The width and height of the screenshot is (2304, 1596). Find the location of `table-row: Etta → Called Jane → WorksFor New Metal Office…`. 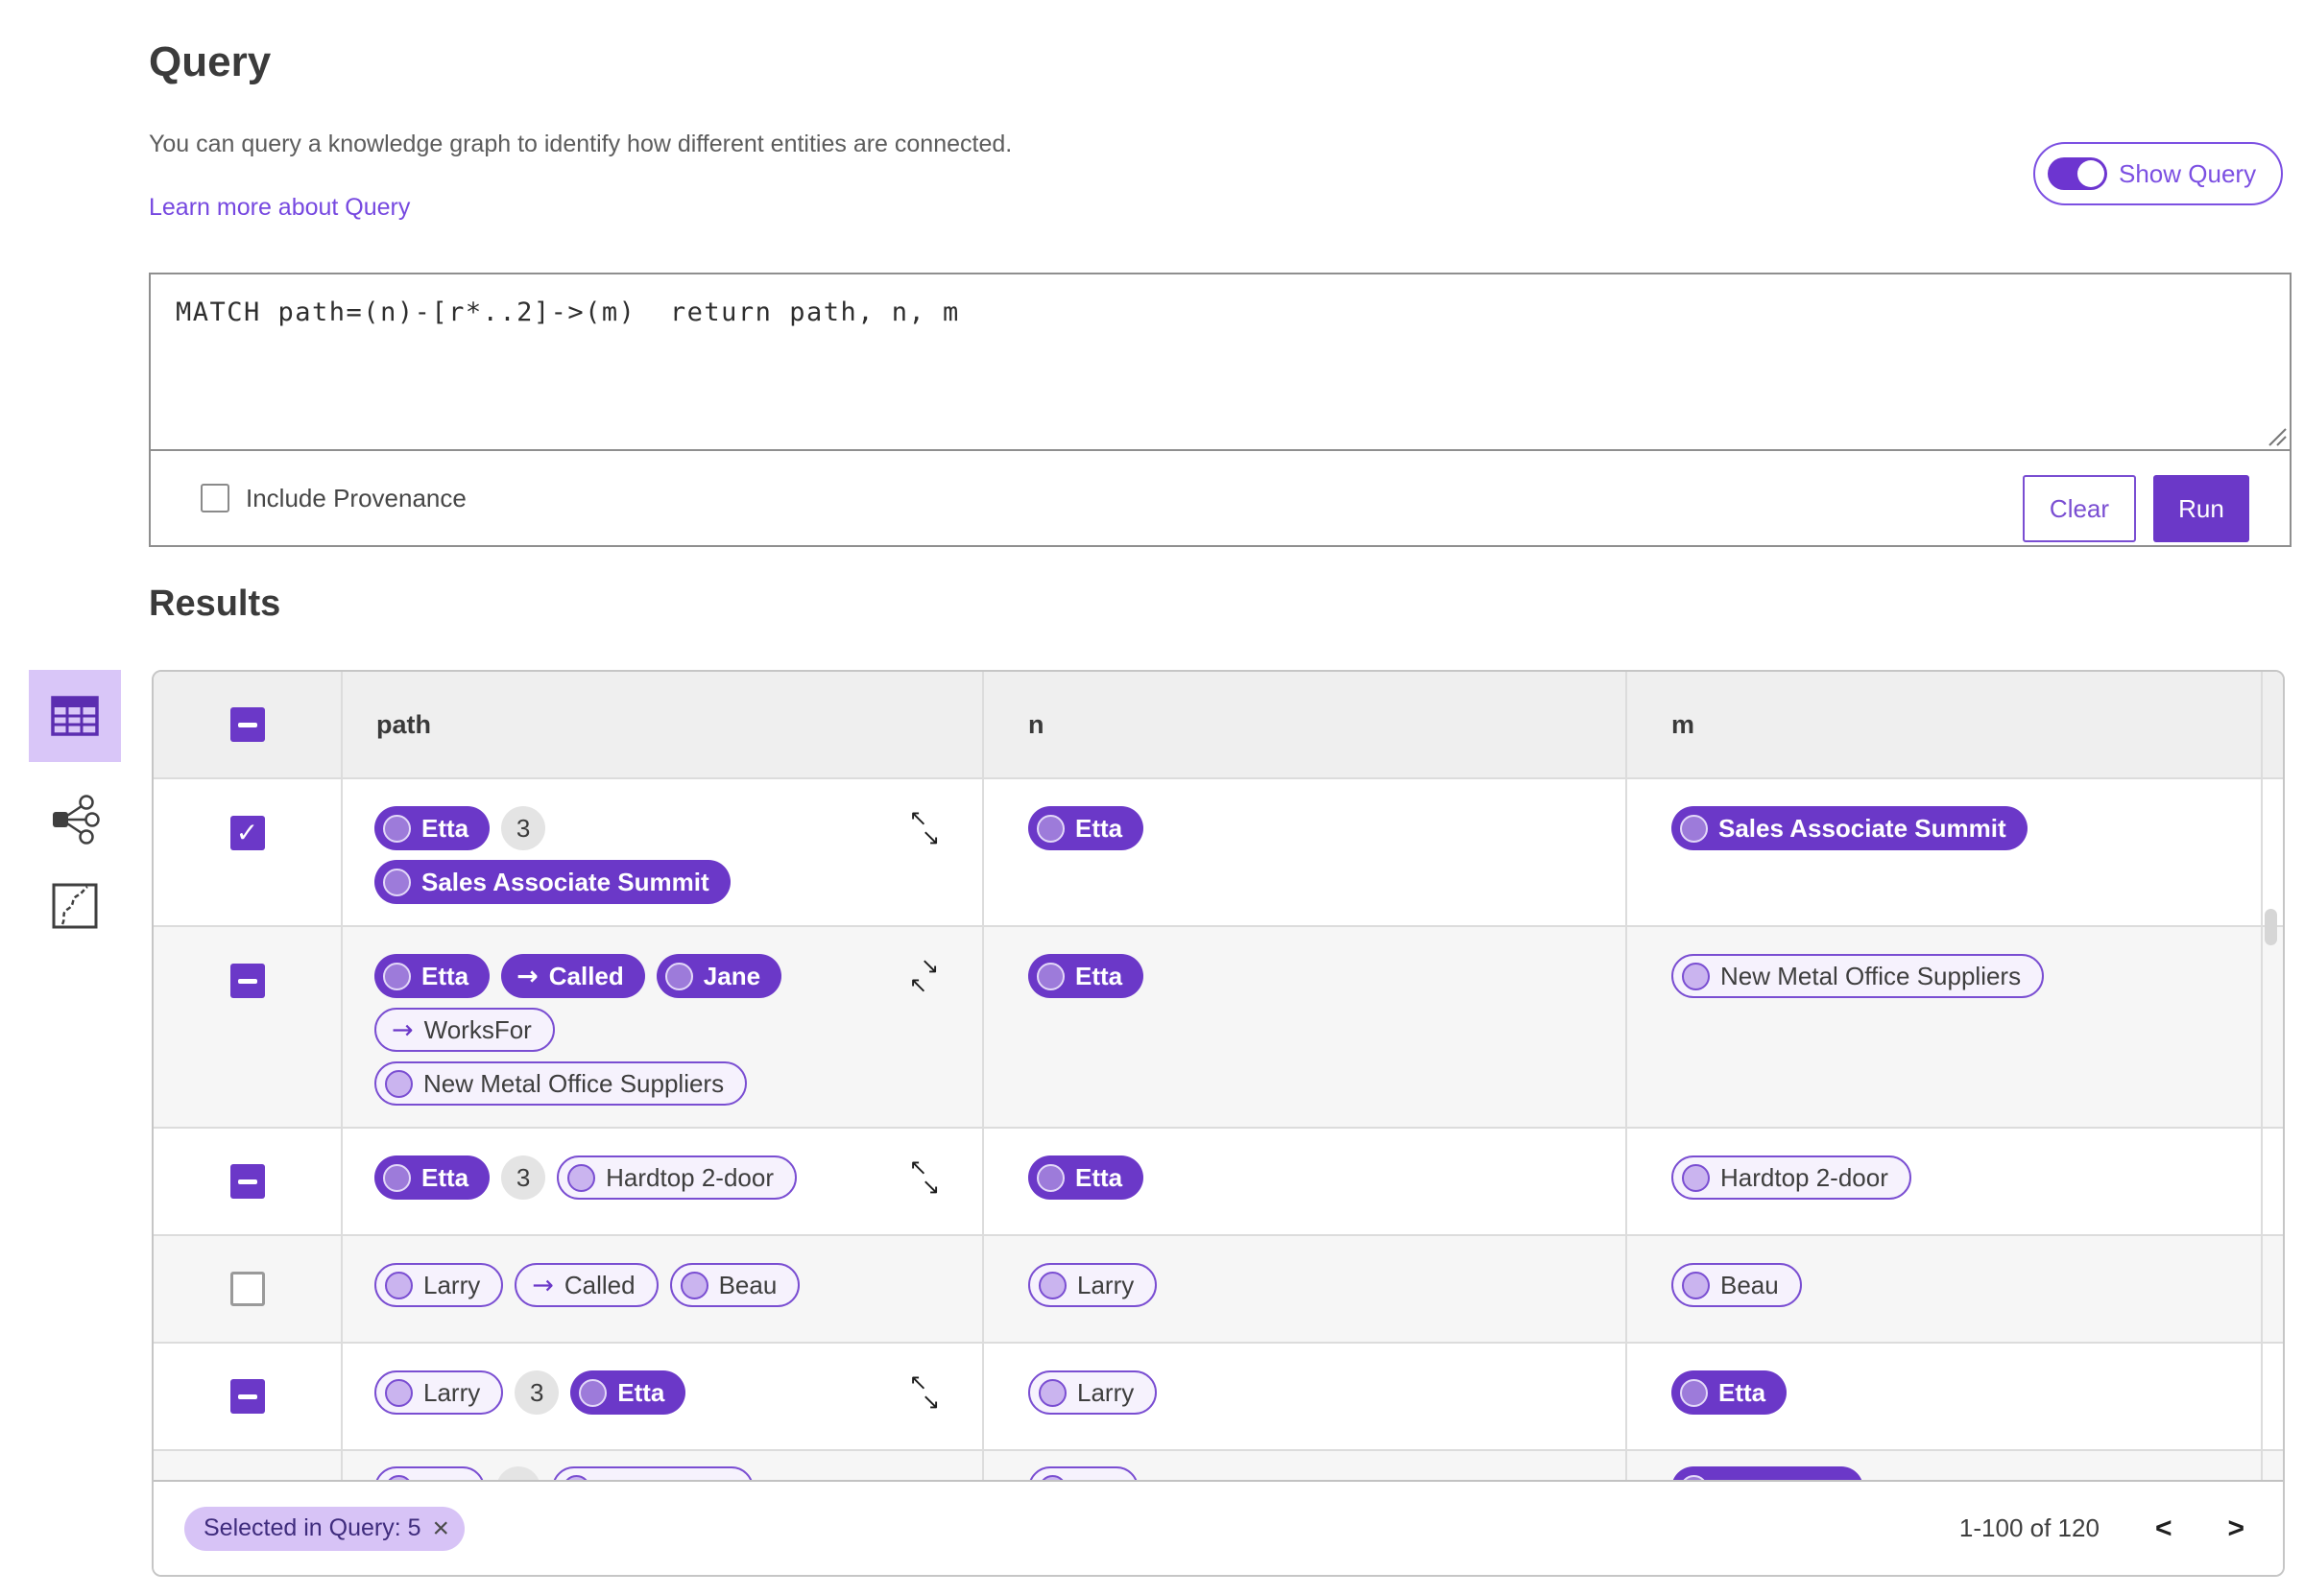

table-row: Etta → Called Jane → WorksFor New Metal Office… is located at coordinates (1218, 1028).